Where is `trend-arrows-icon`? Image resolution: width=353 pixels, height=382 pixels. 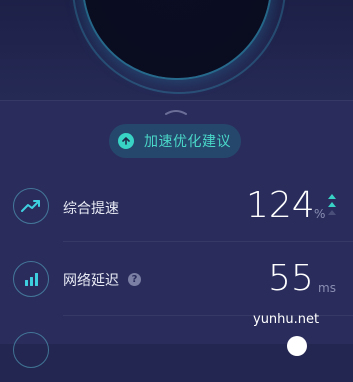 trend-arrows-icon is located at coordinates (332, 204).